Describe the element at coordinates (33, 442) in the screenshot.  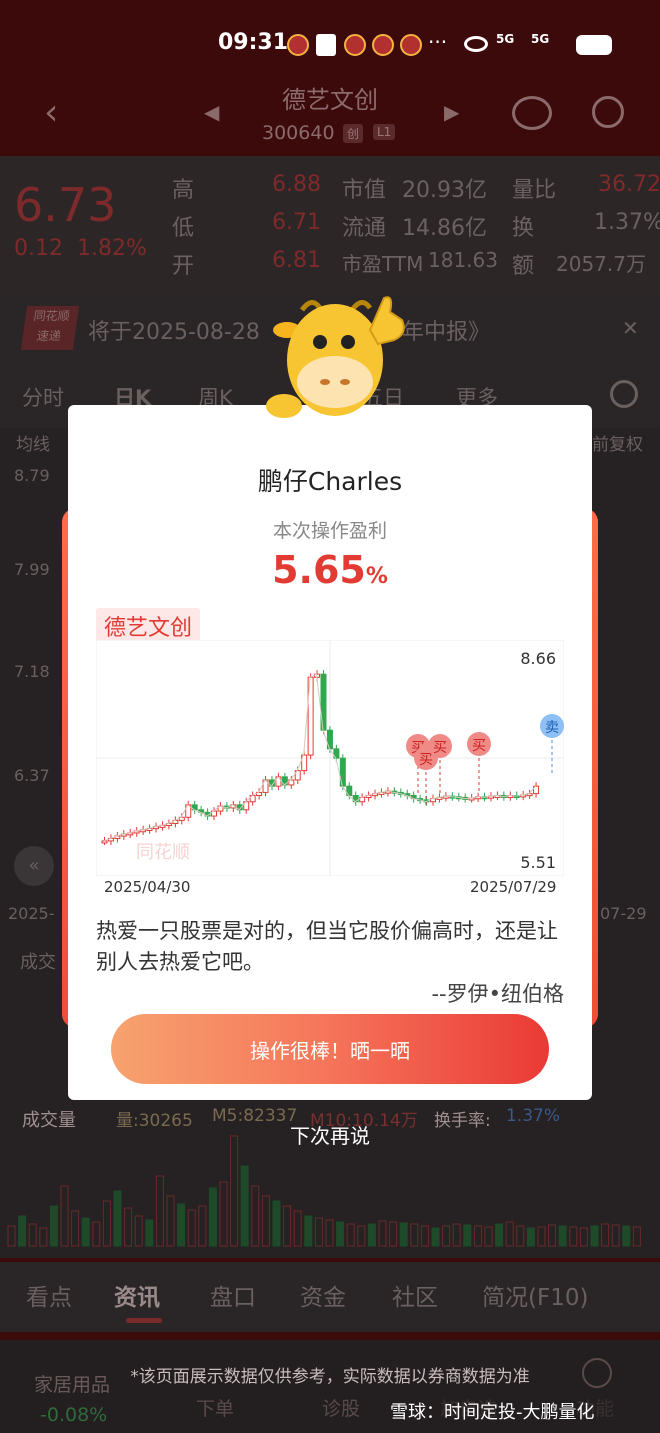
I see `ma-selector: 均线` at that location.